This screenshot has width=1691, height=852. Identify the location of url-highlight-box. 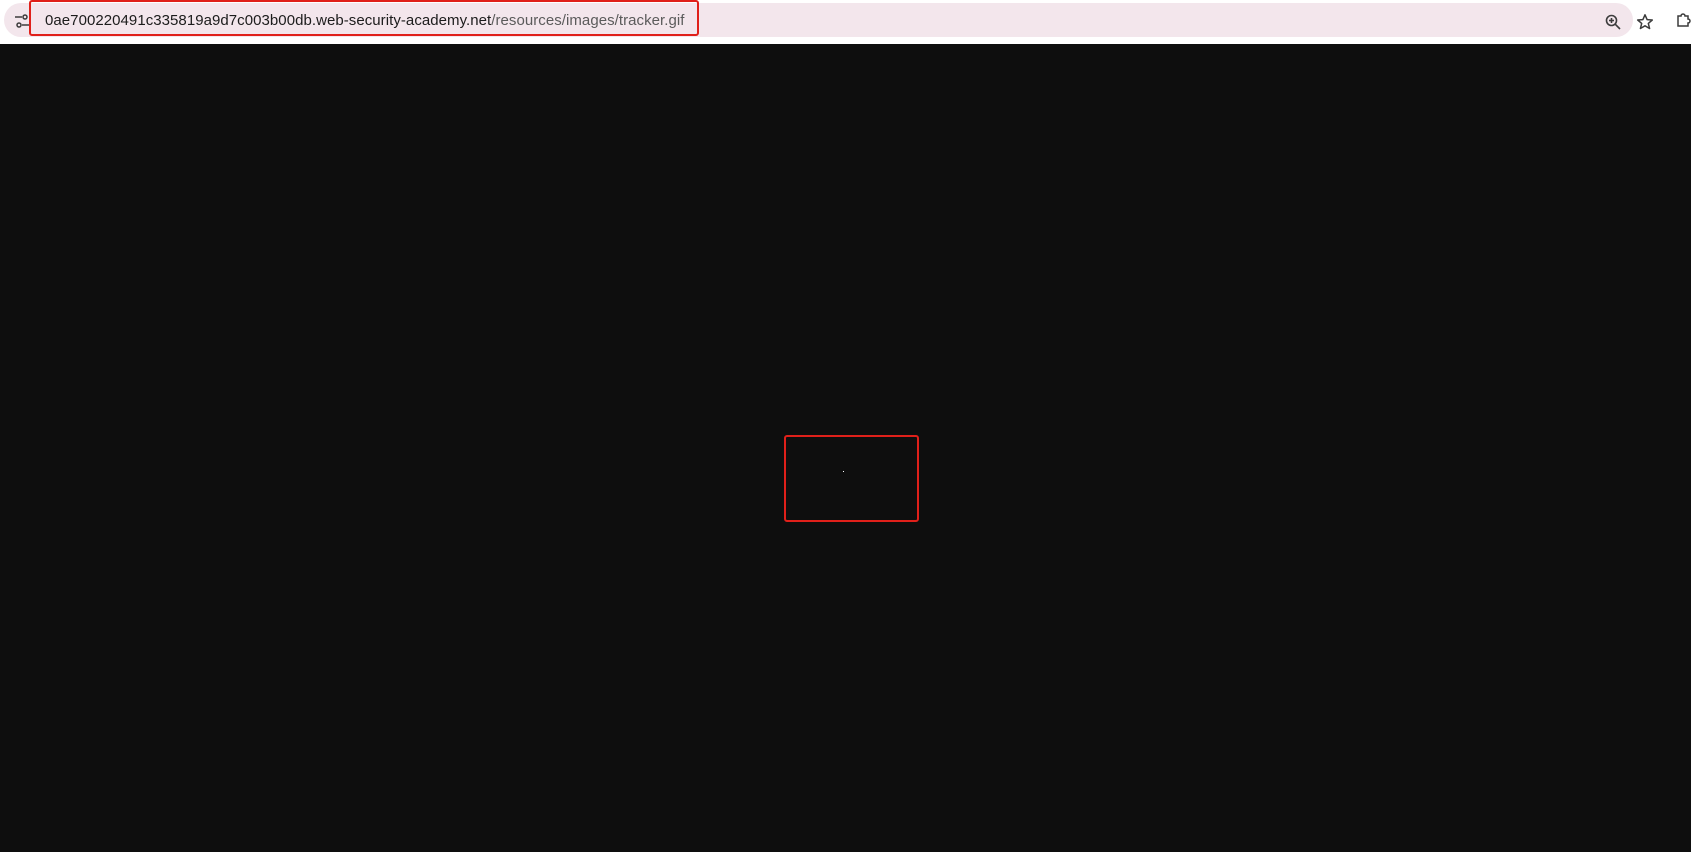
(364, 18).